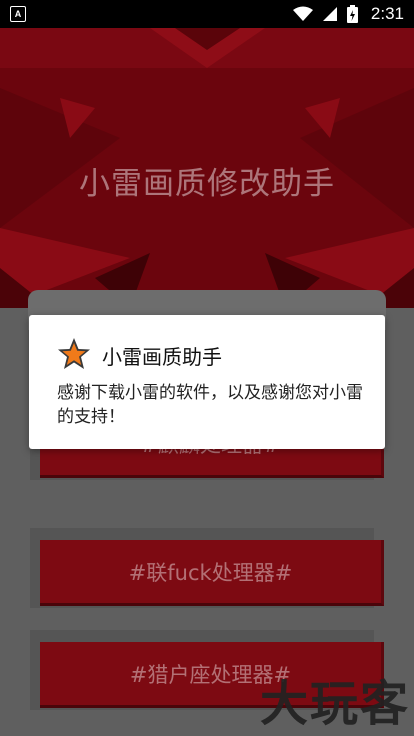  Describe the element at coordinates (329, 14) in the screenshot. I see `signal-icon` at that location.